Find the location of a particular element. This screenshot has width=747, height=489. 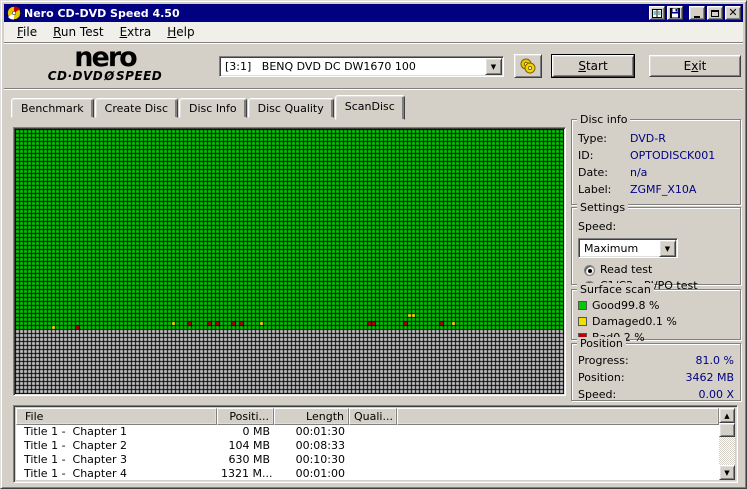

book-icon is located at coordinates (657, 13).